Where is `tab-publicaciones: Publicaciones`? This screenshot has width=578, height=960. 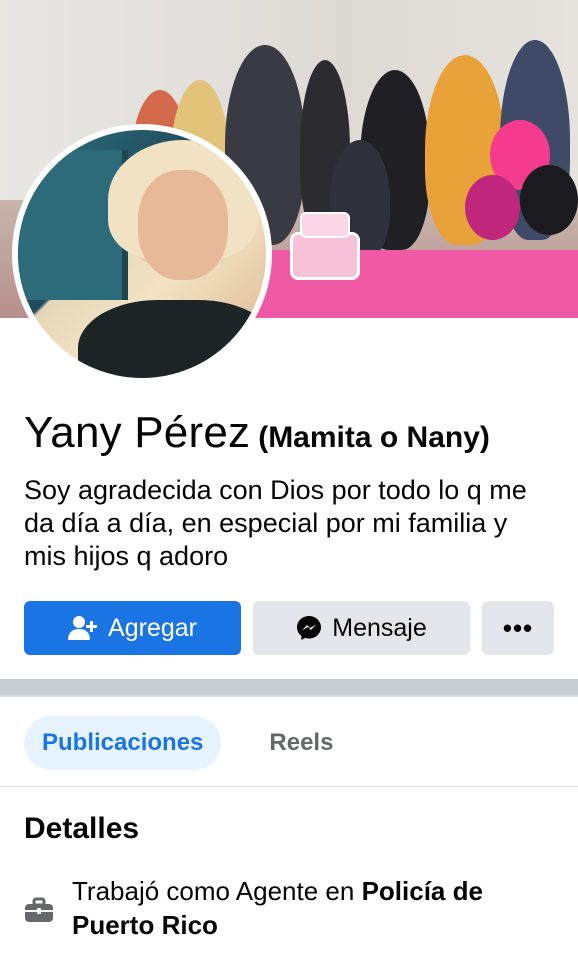 tab-publicaciones: Publicaciones is located at coordinates (123, 743).